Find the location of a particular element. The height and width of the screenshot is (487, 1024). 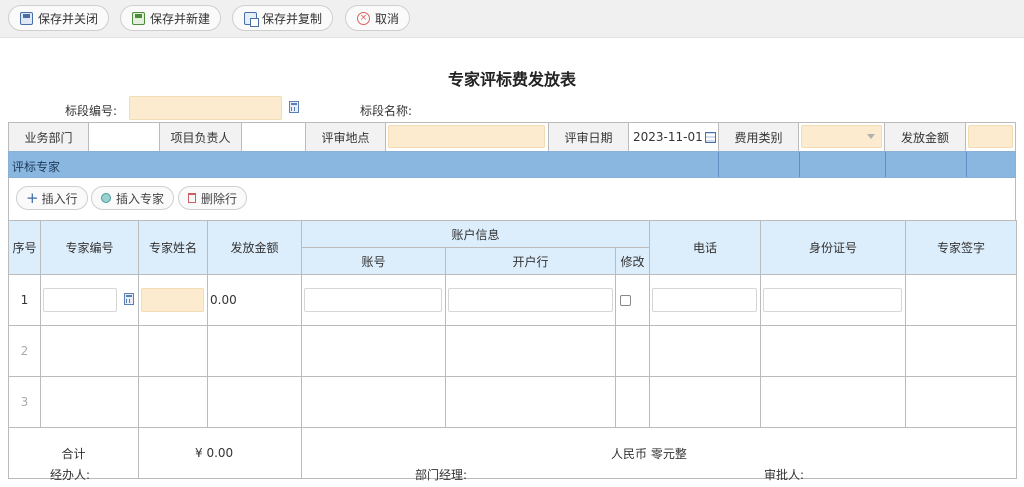

save-close-button: 保存并关闭 is located at coordinates (59, 18).